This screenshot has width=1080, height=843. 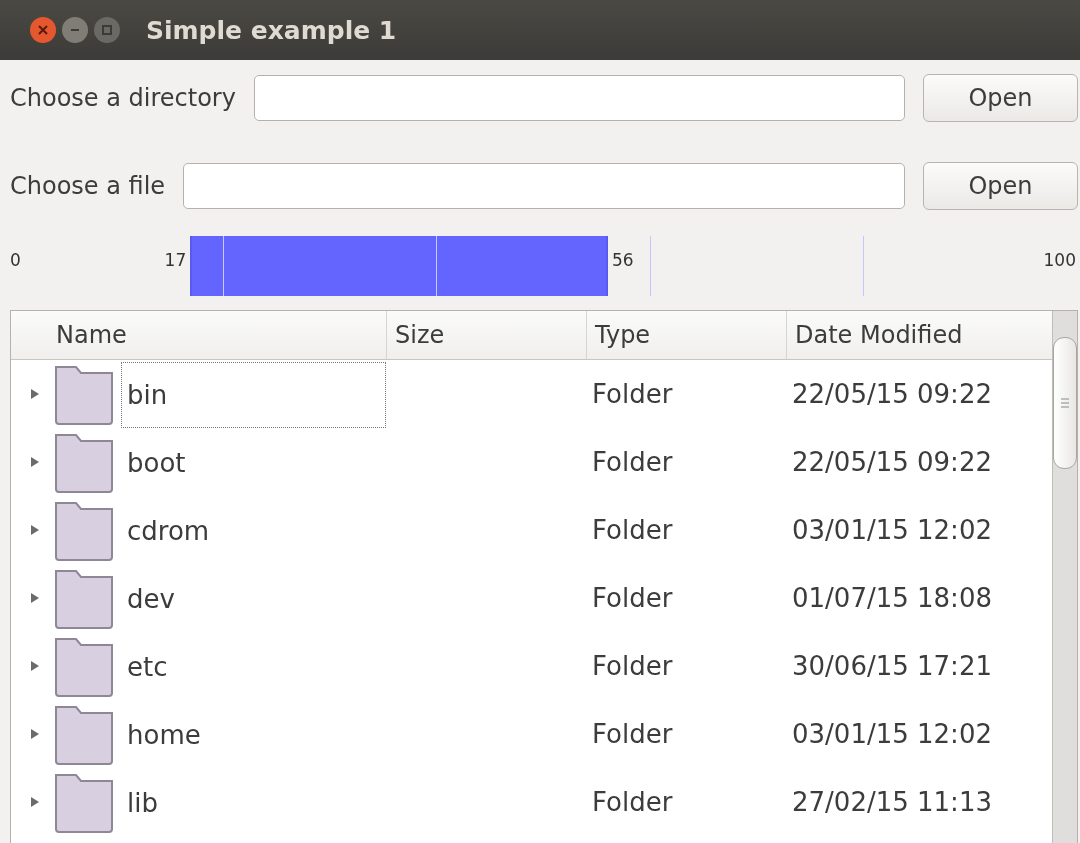 I want to click on scrollbar, so click(x=1064, y=577).